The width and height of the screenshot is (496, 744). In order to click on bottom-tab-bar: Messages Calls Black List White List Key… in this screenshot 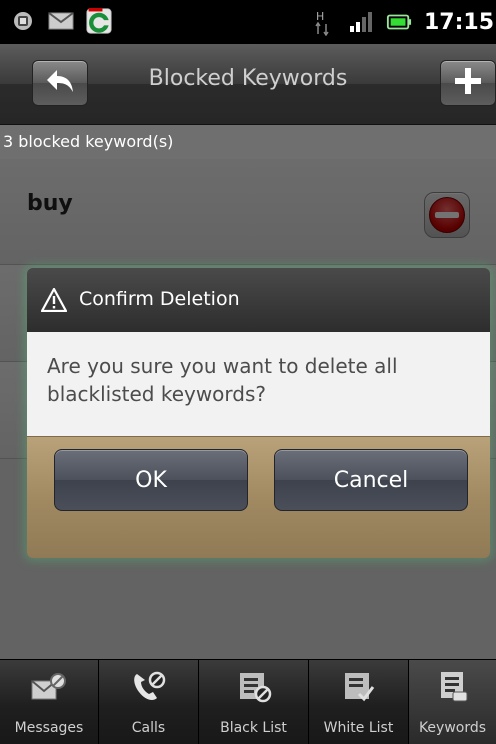, I will do `click(248, 701)`.